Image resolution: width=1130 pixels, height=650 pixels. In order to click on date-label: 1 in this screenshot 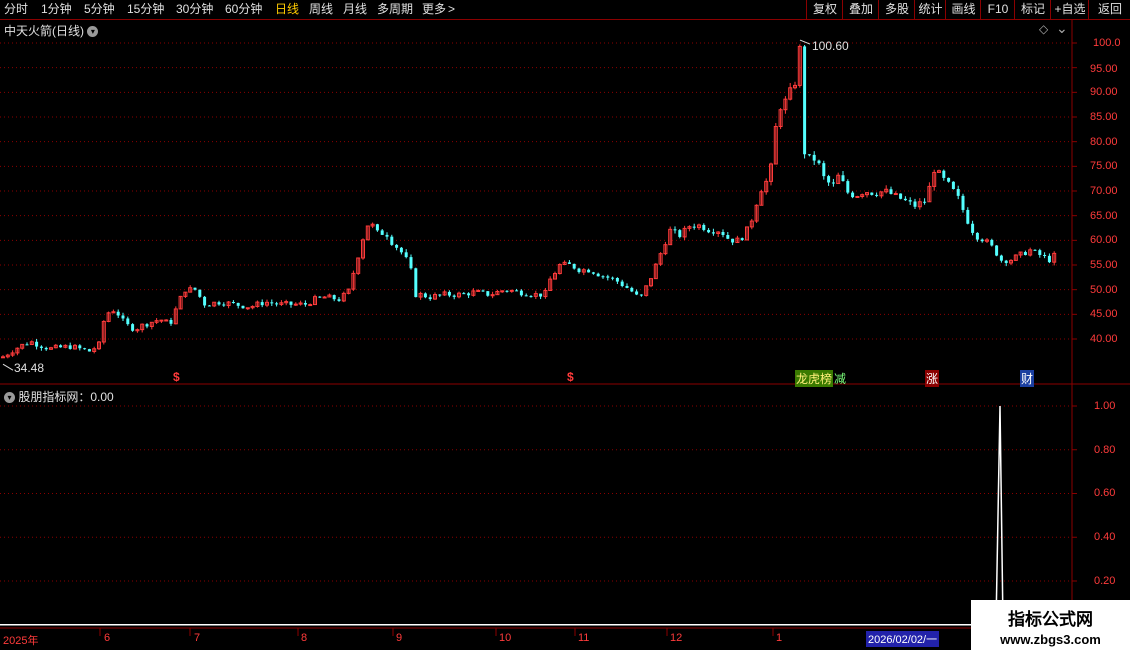, I will do `click(779, 638)`.